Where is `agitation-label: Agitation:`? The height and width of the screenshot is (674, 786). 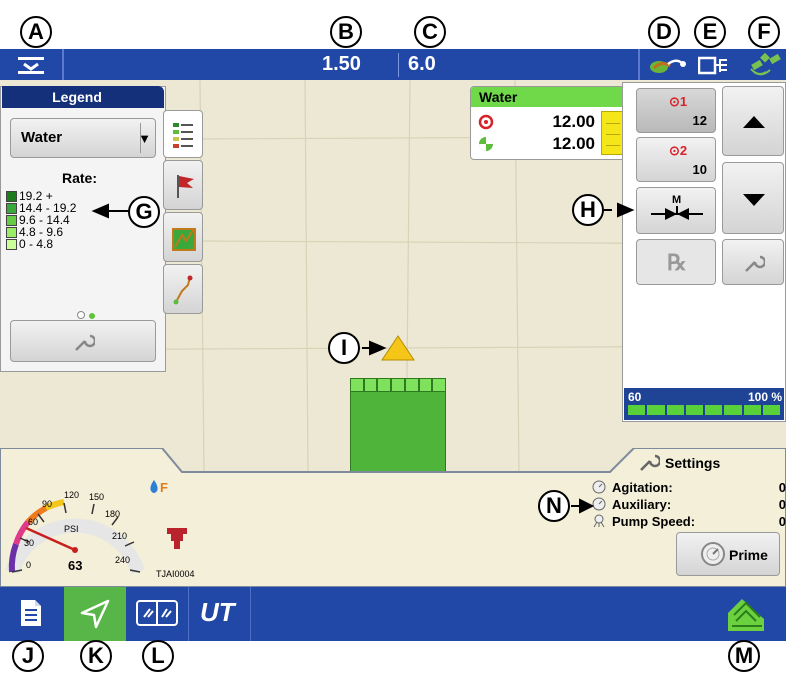
agitation-label: Agitation: is located at coordinates (642, 487).